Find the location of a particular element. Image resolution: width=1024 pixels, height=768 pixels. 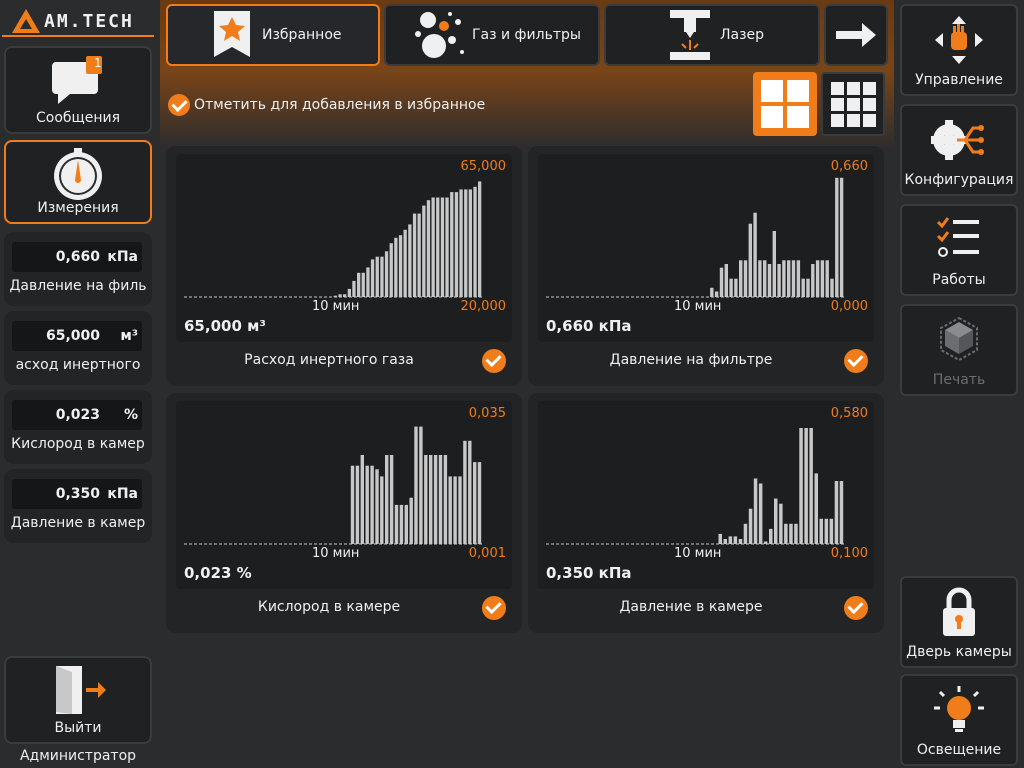

measurement-unit: м³ is located at coordinates (129, 336).